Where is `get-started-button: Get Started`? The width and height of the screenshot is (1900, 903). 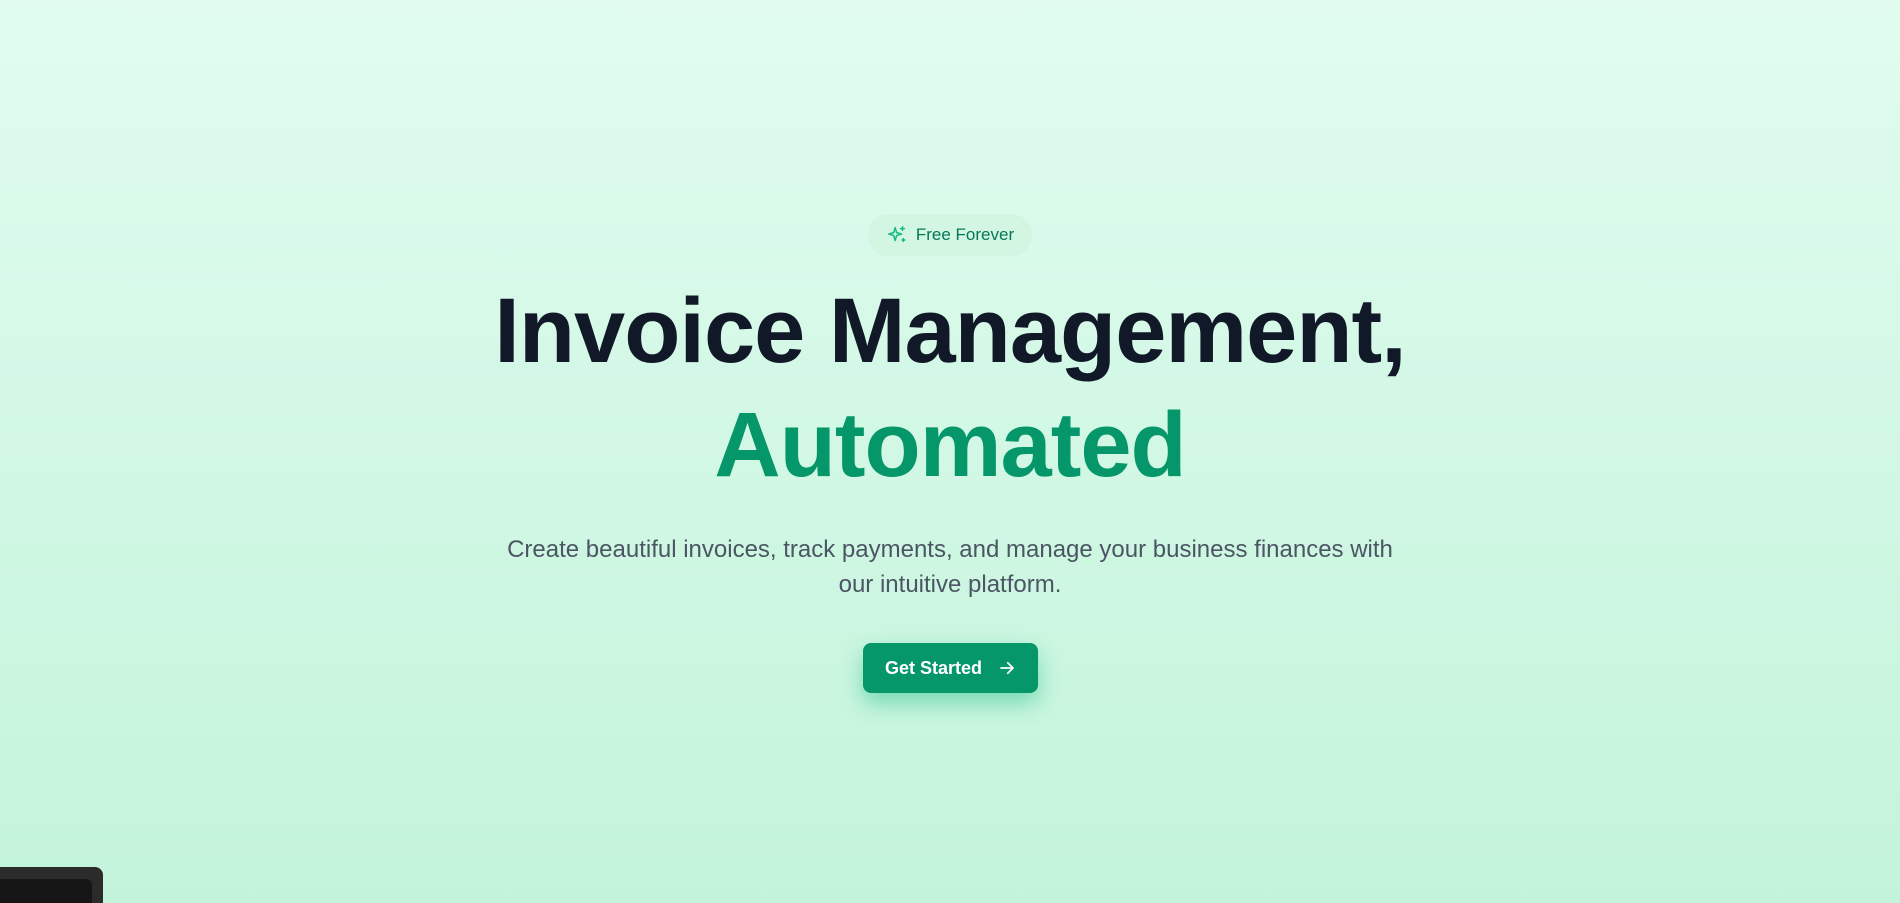 get-started-button: Get Started is located at coordinates (950, 668).